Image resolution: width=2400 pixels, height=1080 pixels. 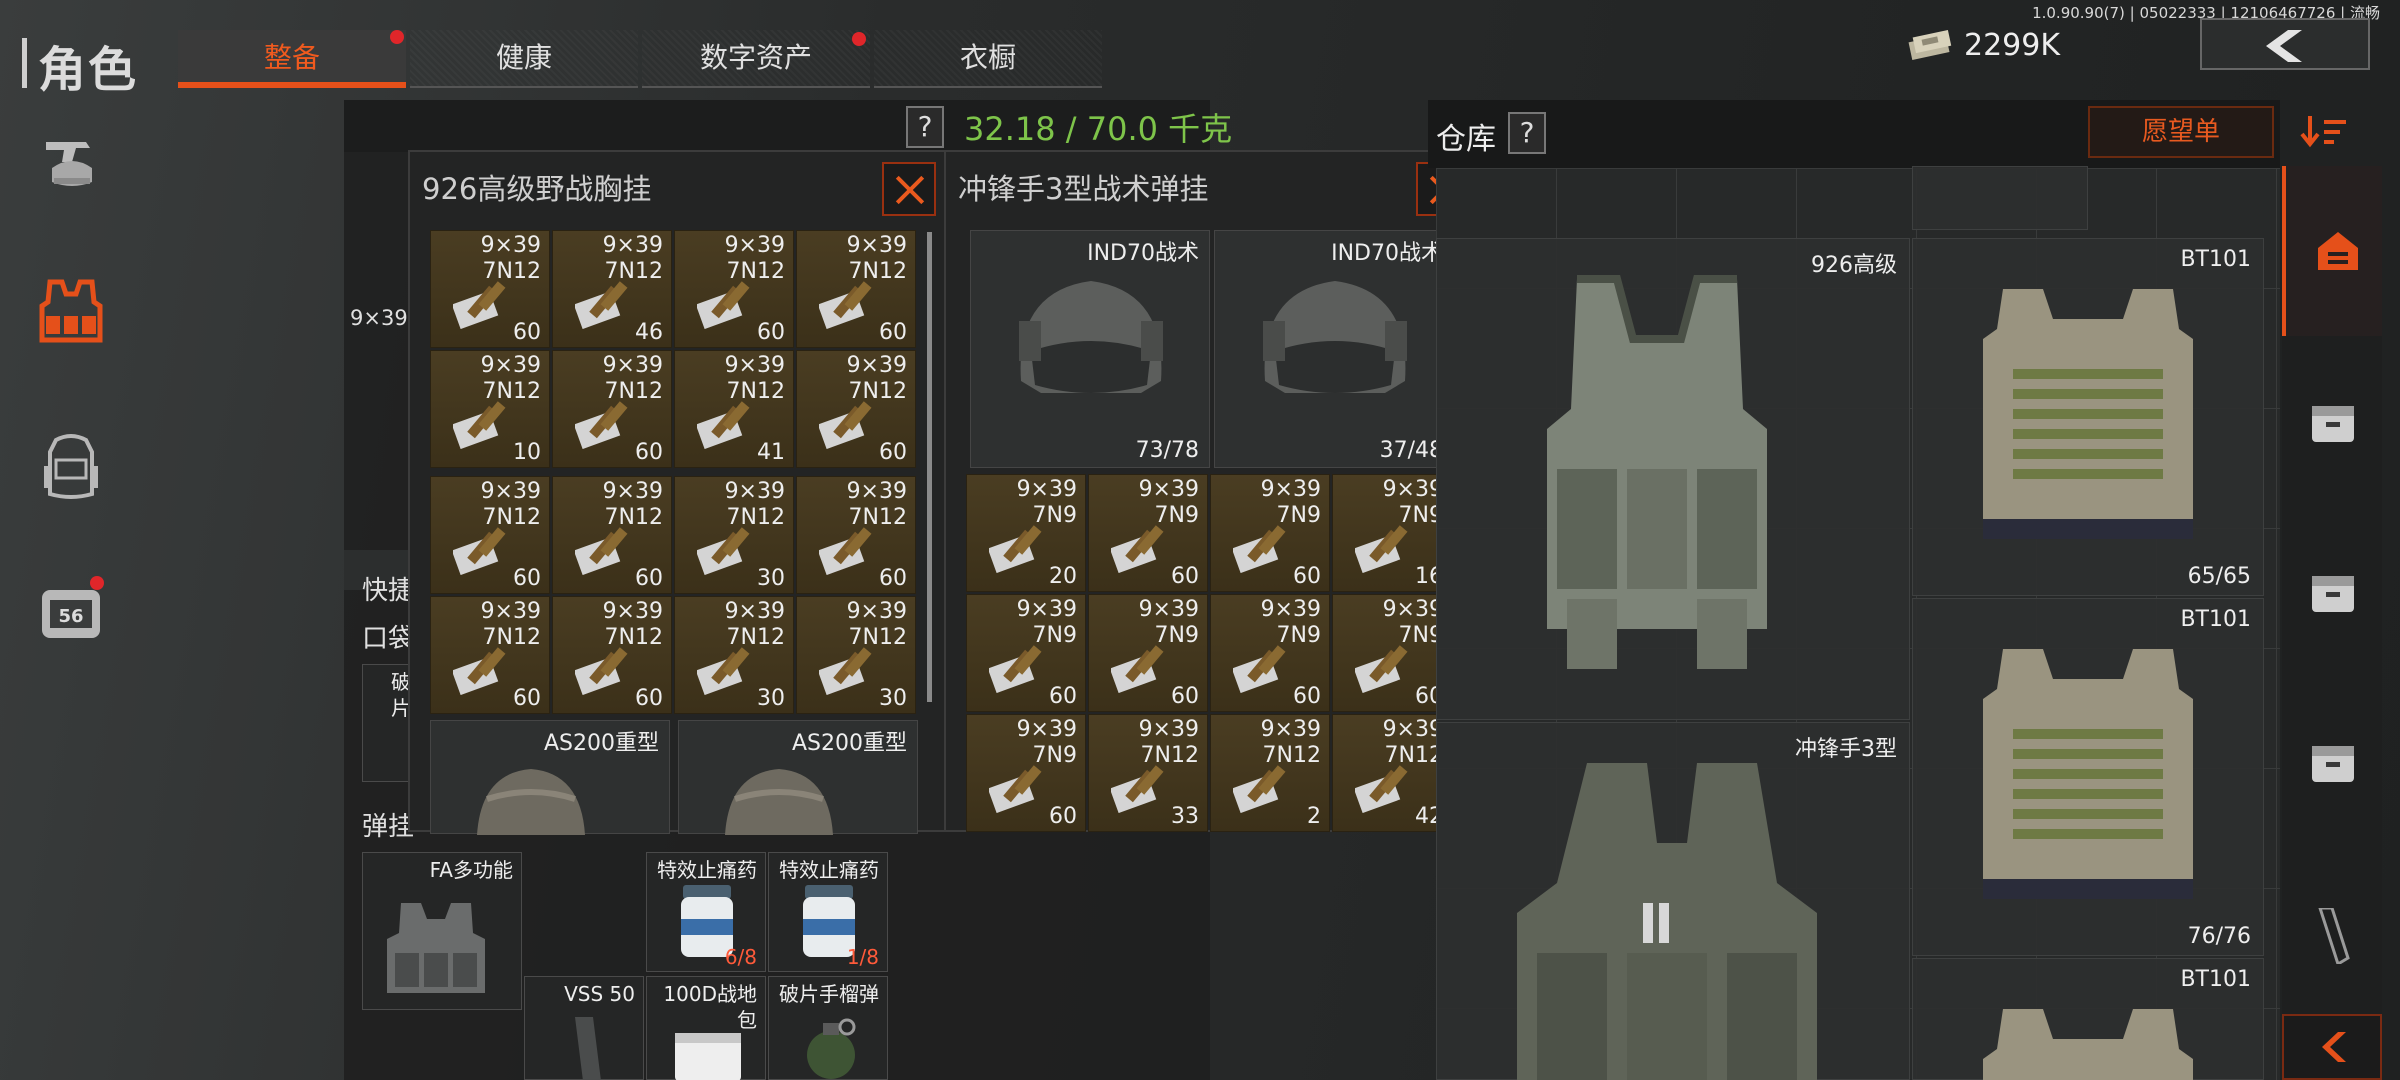 I want to click on item-slot: 100D战地包, so click(x=706, y=1028).